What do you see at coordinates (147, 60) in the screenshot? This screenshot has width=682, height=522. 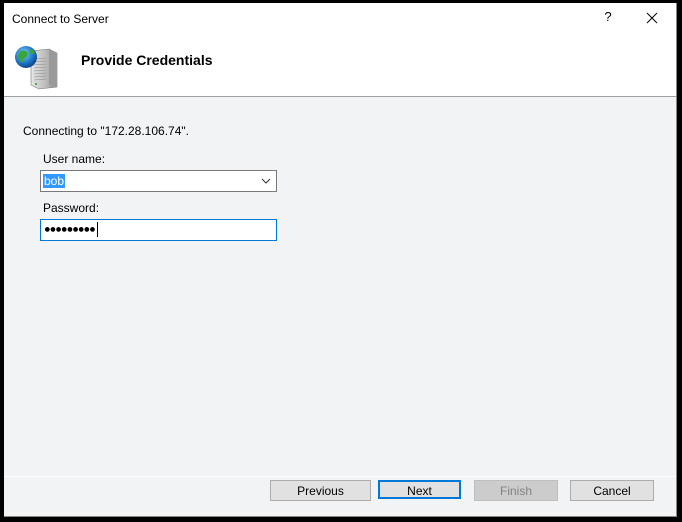 I see `page-heading: Provide Credentials` at bounding box center [147, 60].